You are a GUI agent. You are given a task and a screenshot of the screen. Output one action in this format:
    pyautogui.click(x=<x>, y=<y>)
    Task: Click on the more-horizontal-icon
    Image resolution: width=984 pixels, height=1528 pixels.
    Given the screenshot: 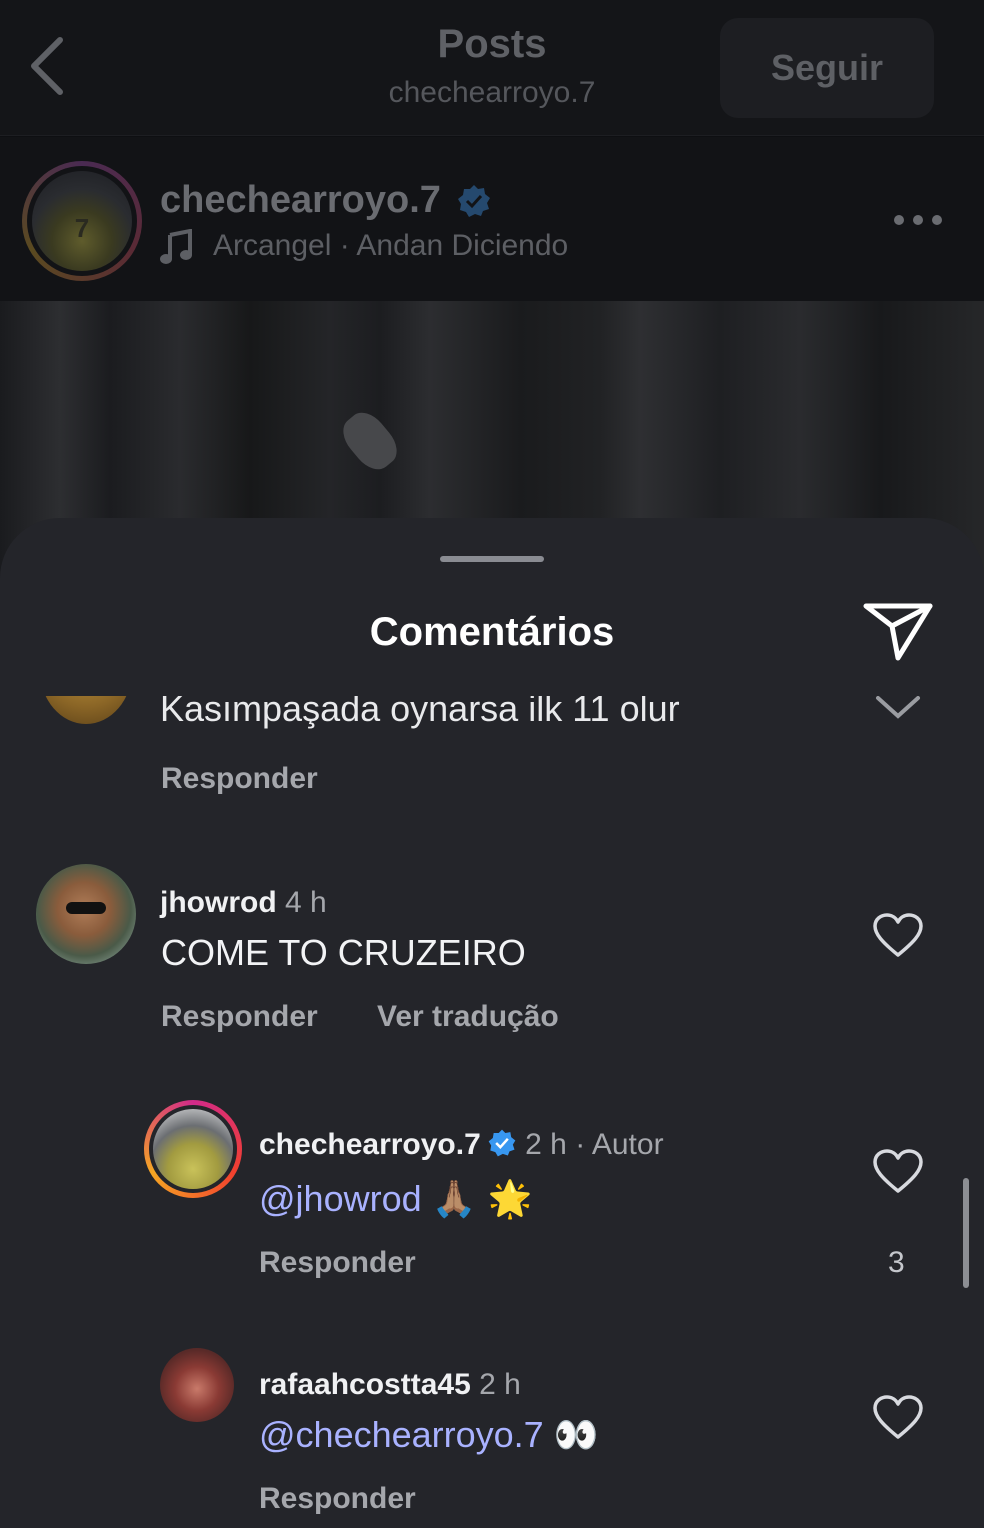 What is the action you would take?
    pyautogui.click(x=918, y=220)
    